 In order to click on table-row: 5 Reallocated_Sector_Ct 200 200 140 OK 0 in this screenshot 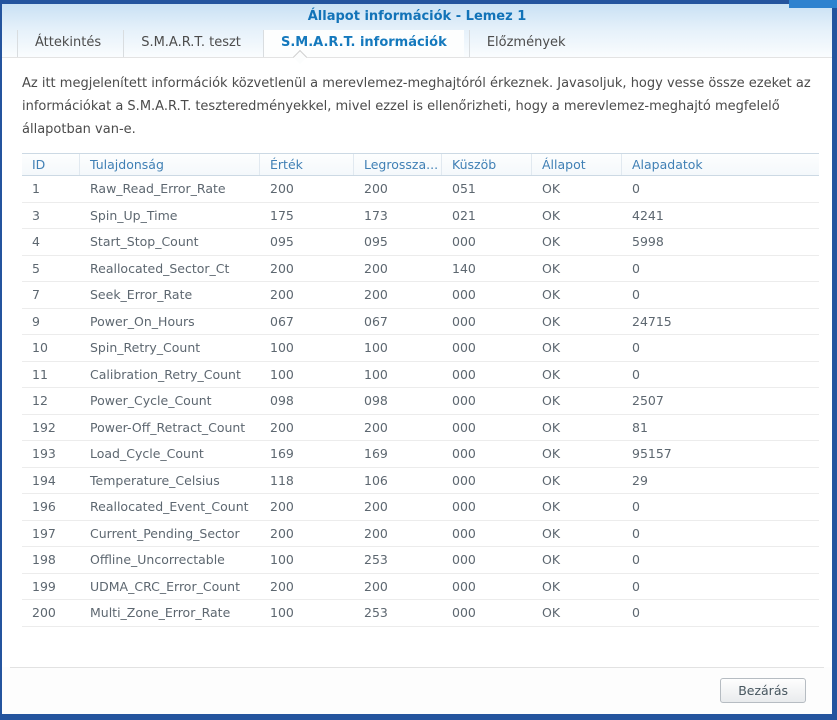, I will do `click(420, 268)`.